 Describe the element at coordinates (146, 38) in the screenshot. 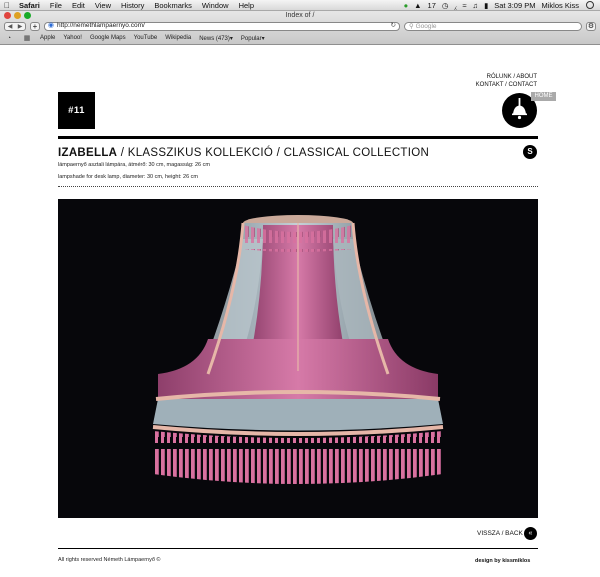

I see `bookmark-youtube: YouTube` at that location.